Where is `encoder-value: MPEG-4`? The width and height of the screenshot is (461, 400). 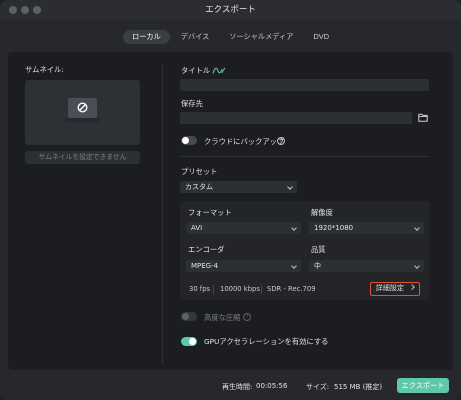 encoder-value: MPEG-4 is located at coordinates (205, 266).